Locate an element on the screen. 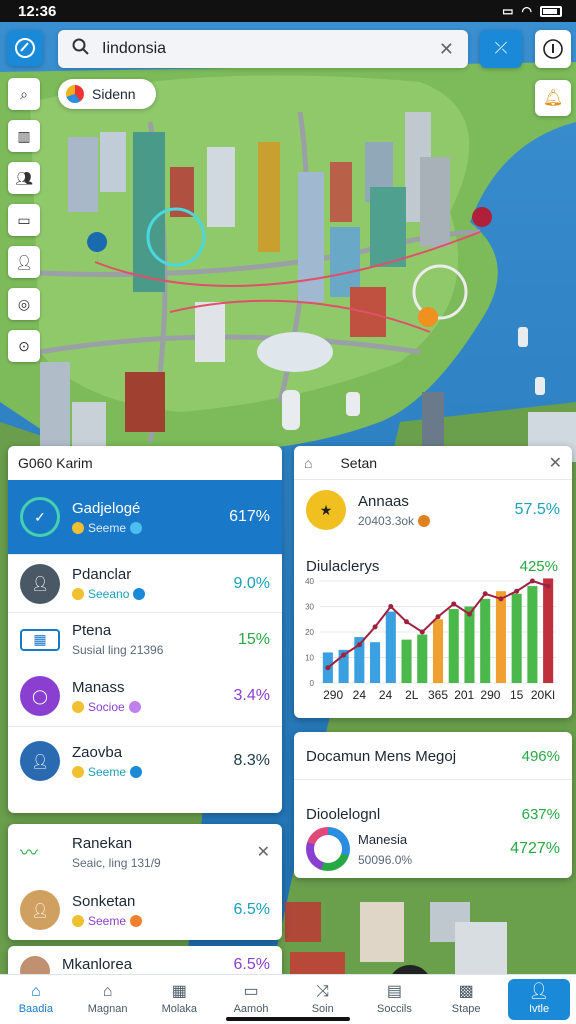 The height and width of the screenshot is (1024, 576). panel-title: Ranekan is located at coordinates (102, 843).